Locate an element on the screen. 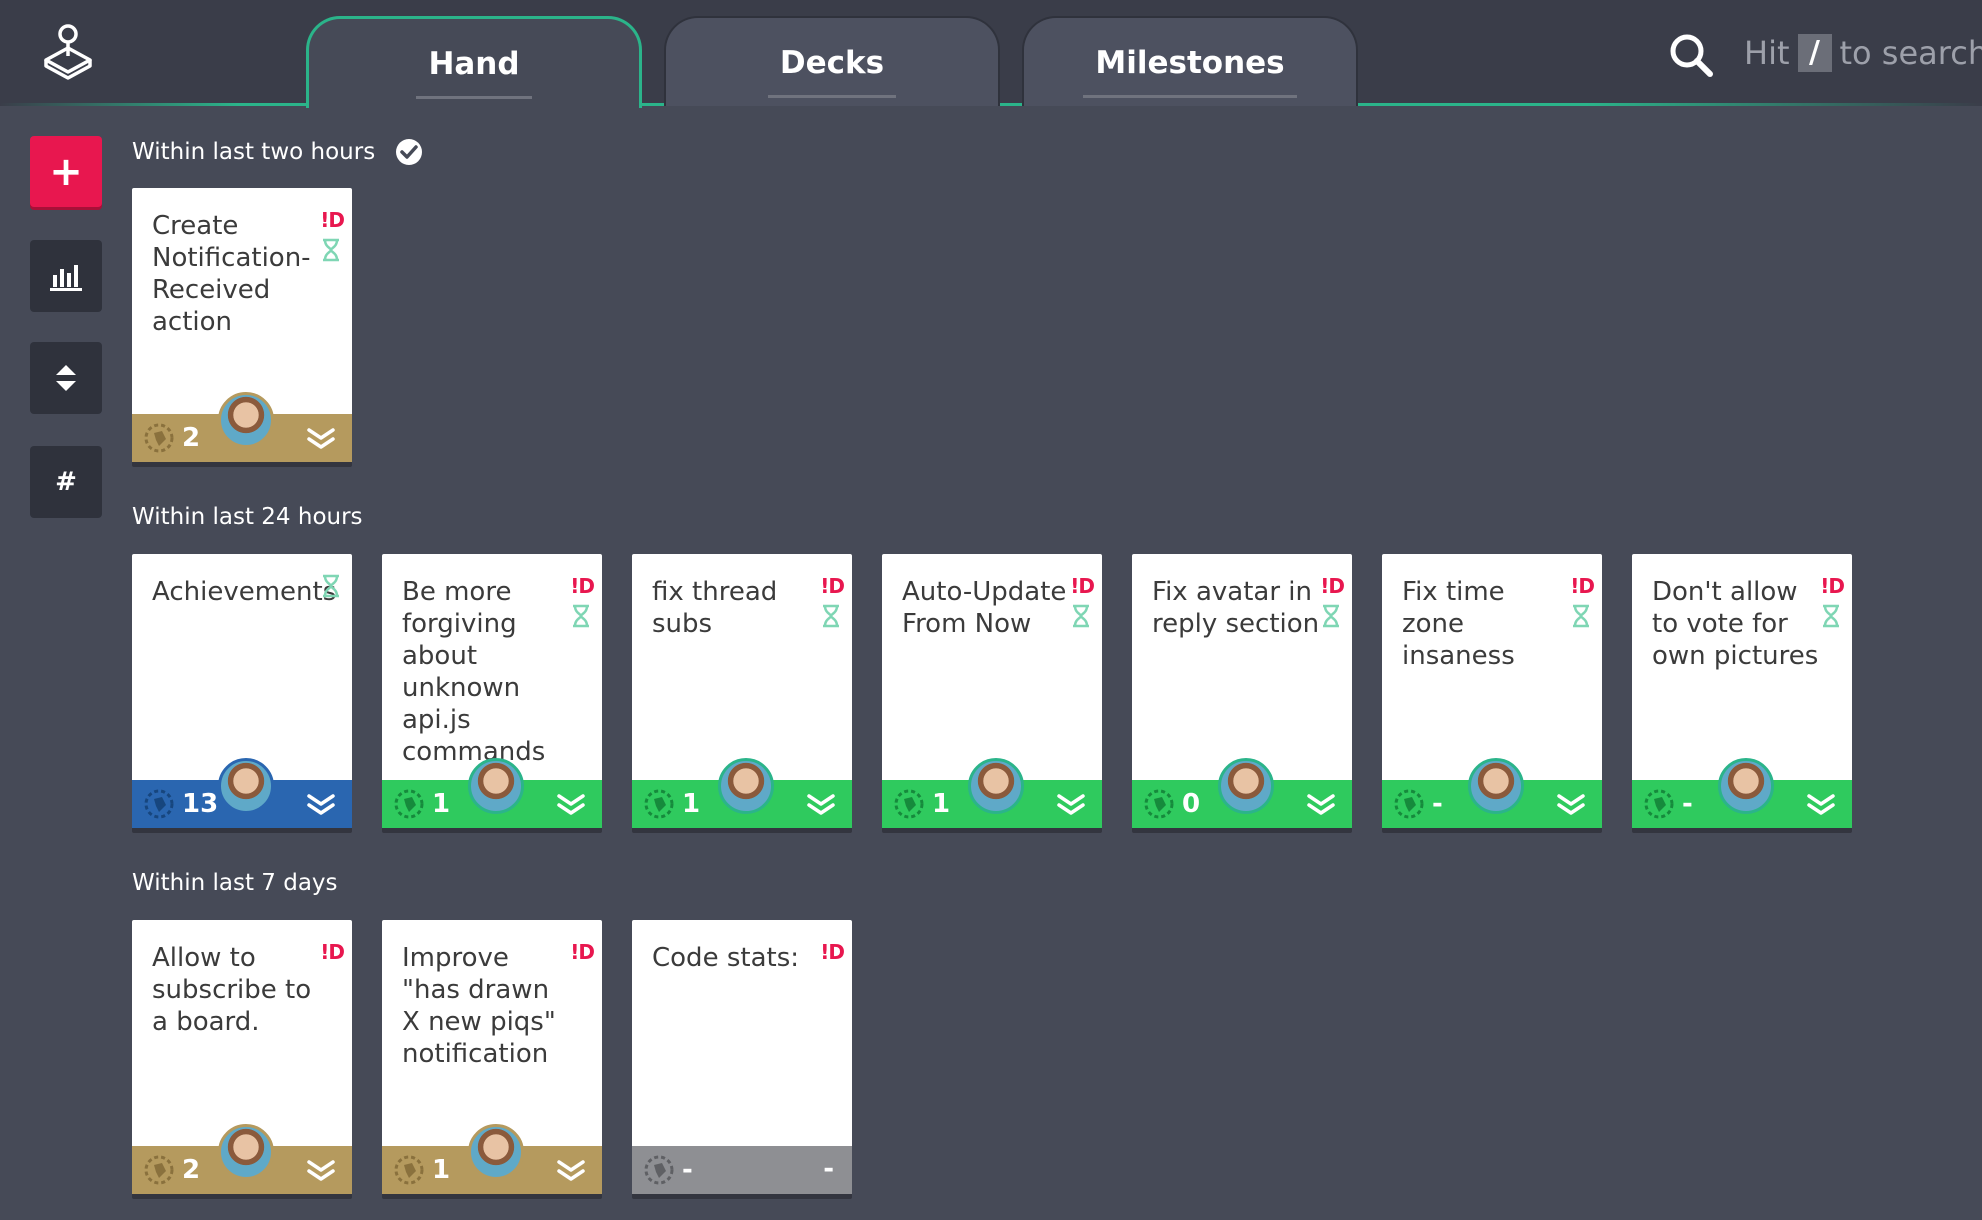  search-hint-prefix: Hit is located at coordinates (1767, 53).